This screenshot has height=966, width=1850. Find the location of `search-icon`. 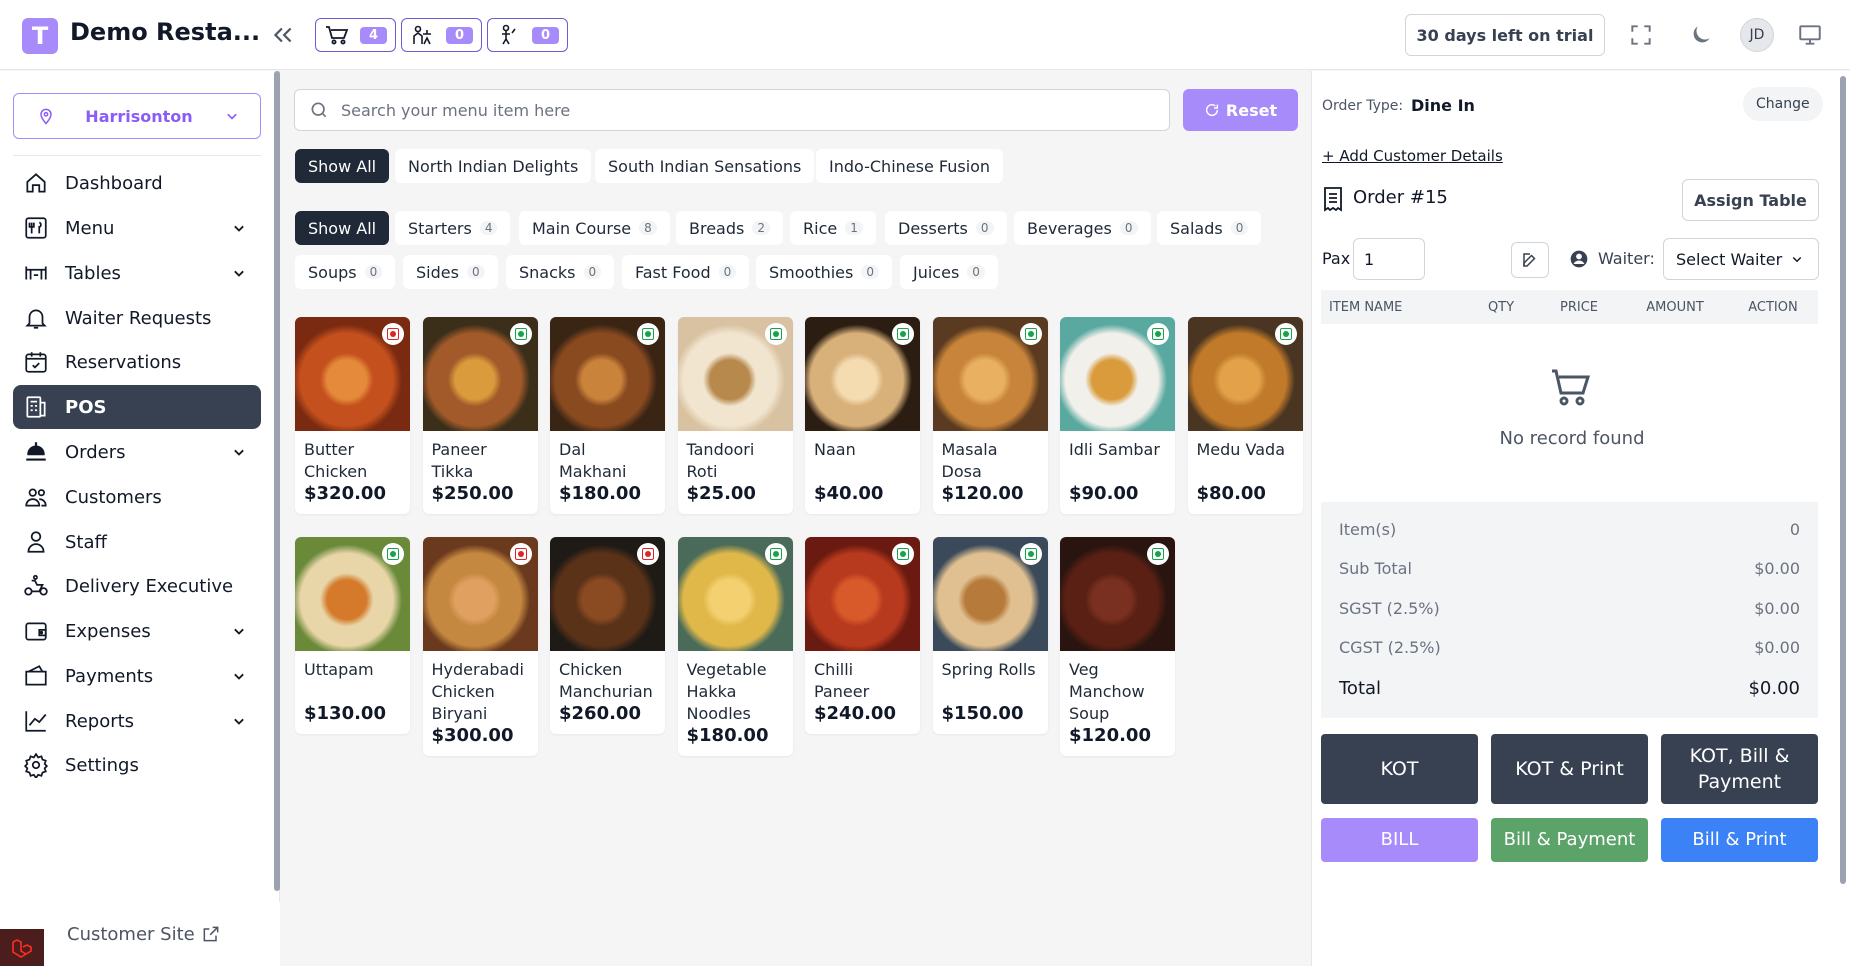

search-icon is located at coordinates (319, 110).